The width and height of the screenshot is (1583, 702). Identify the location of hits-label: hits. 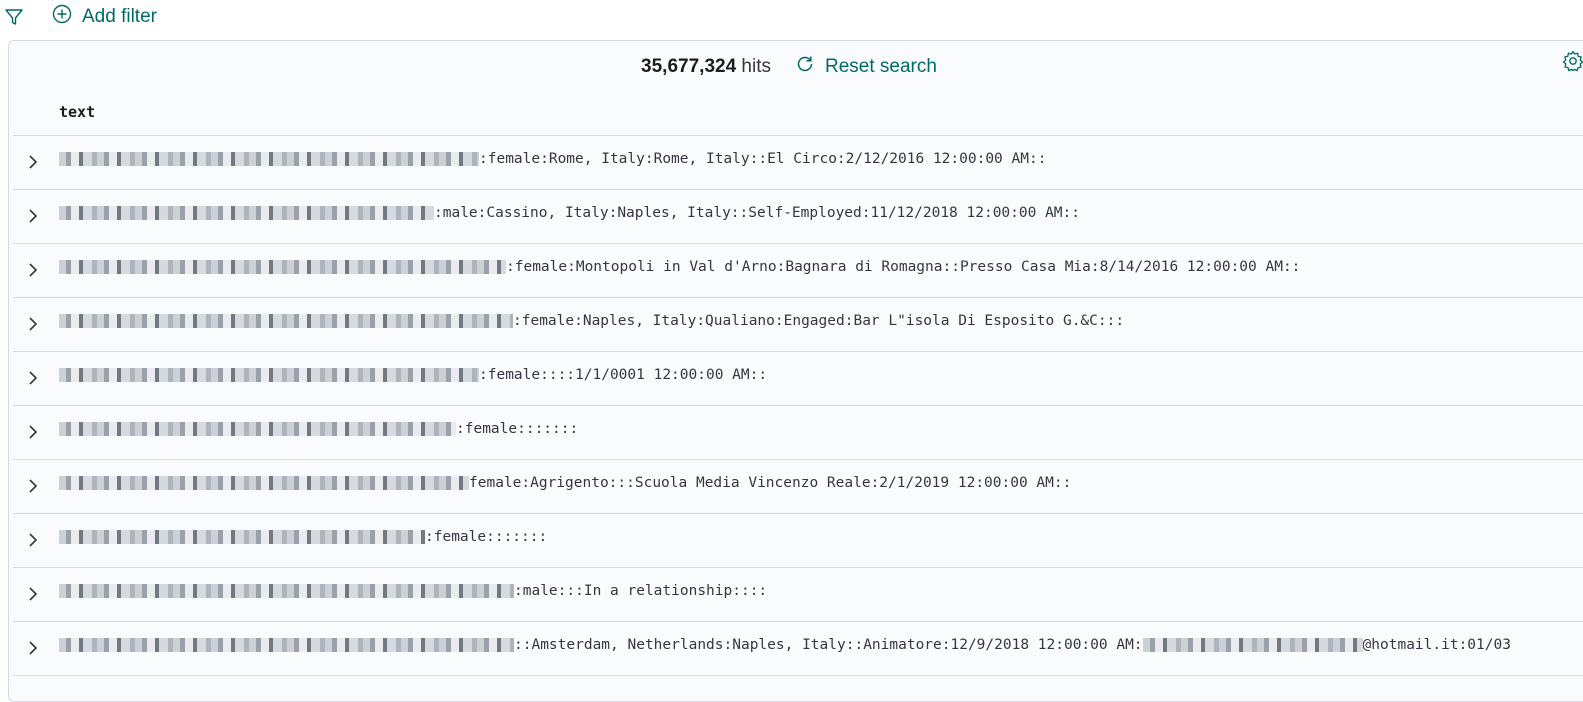
(756, 66).